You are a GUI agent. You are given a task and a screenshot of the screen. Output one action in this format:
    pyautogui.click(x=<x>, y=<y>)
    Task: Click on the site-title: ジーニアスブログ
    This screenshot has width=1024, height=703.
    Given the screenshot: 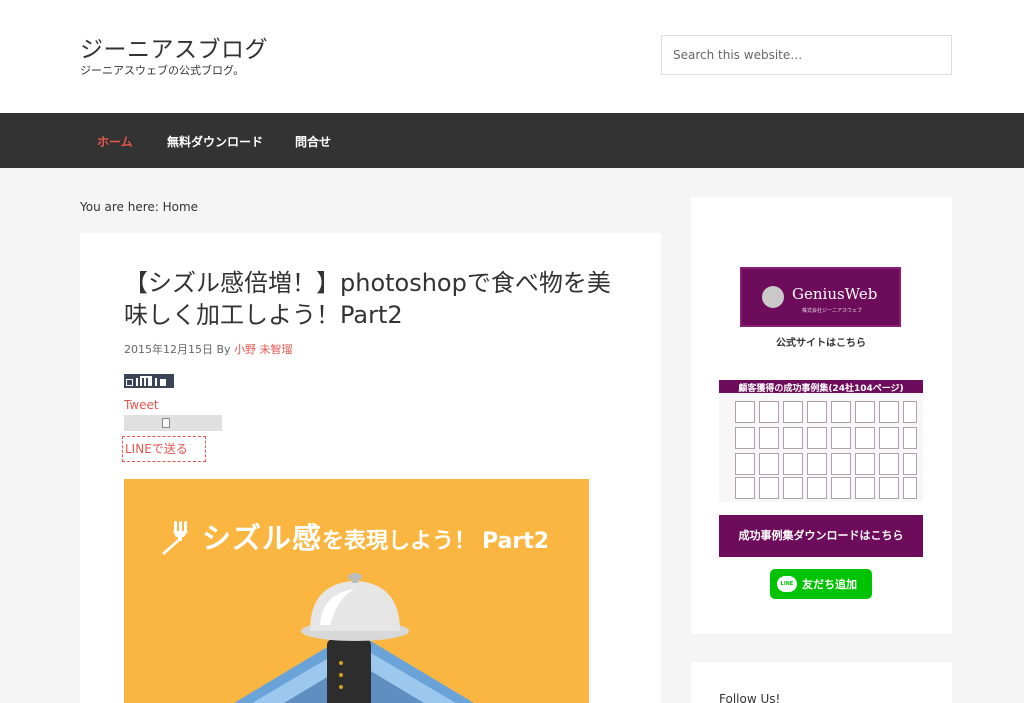 What is the action you would take?
    pyautogui.click(x=174, y=47)
    